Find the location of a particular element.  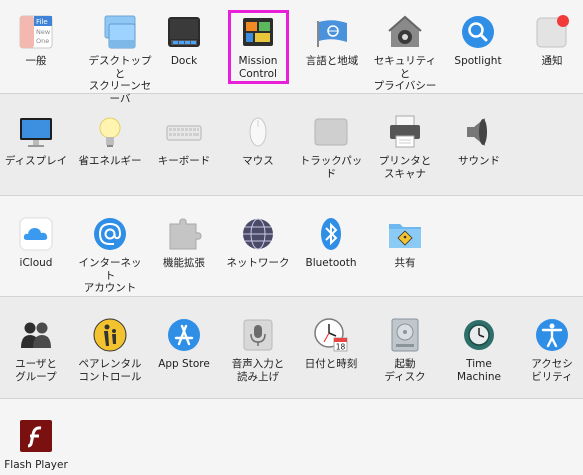

flash-player-label: Flash Player is located at coordinates (36, 465).